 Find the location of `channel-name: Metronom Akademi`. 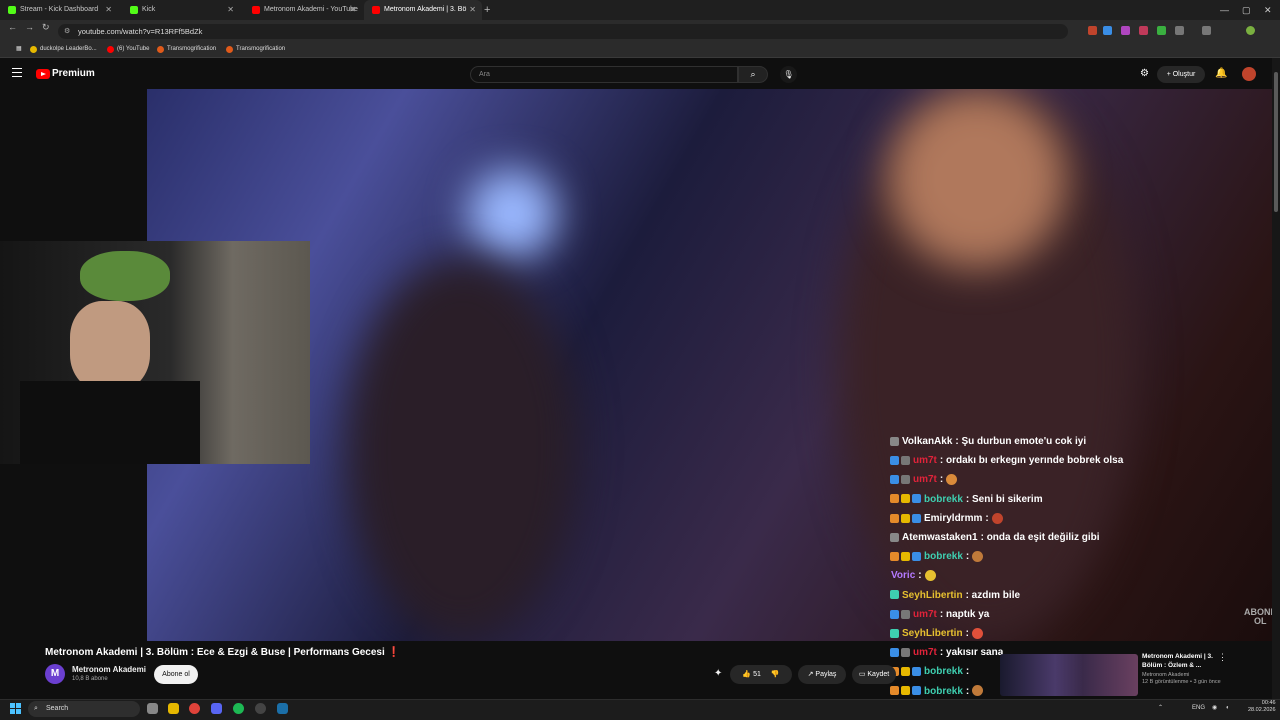

channel-name: Metronom Akademi is located at coordinates (109, 669).